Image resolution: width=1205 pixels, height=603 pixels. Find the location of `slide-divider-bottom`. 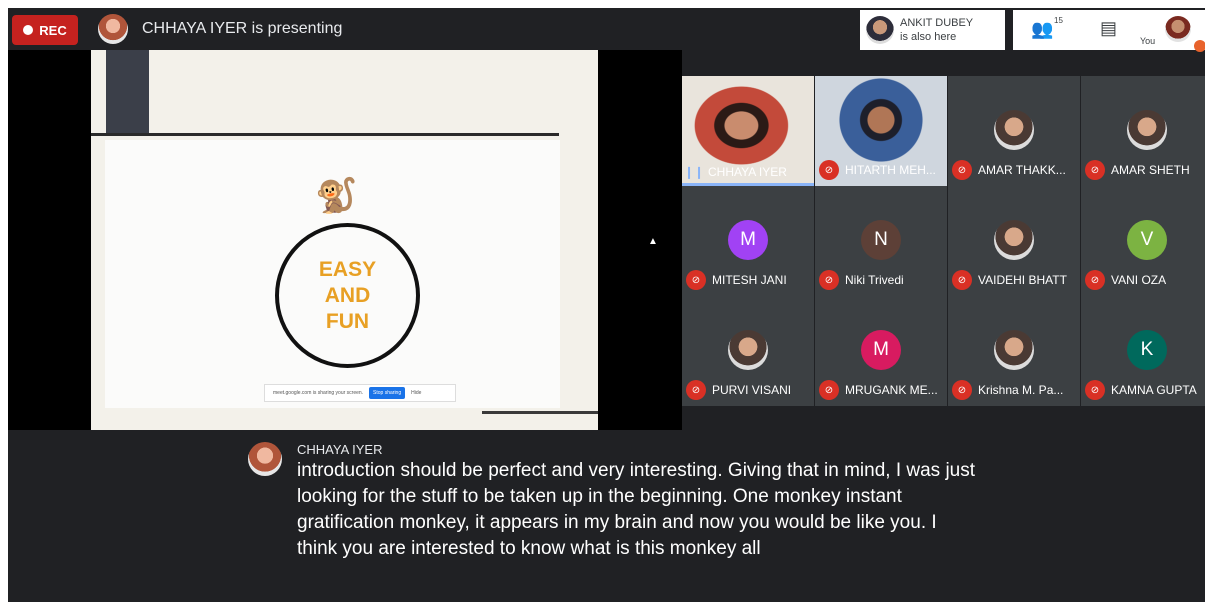

slide-divider-bottom is located at coordinates (540, 412).